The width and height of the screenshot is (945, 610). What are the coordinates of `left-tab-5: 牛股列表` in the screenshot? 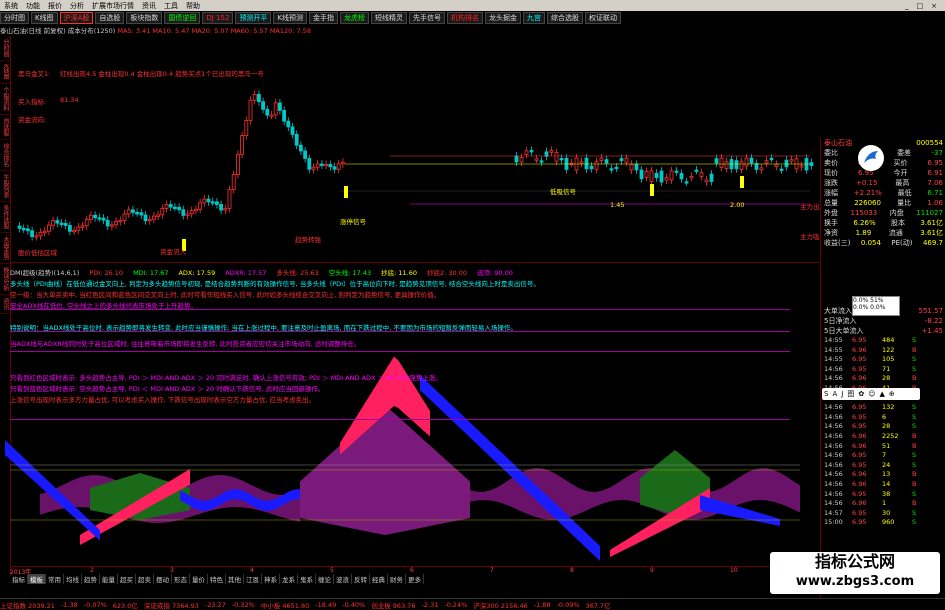 It's located at (5, 186).